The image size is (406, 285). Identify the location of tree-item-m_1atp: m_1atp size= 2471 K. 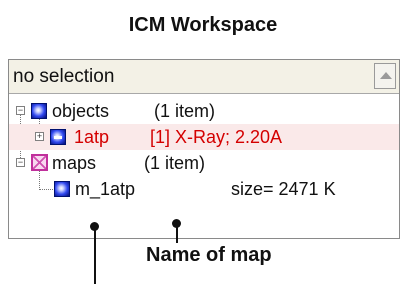
(204, 189).